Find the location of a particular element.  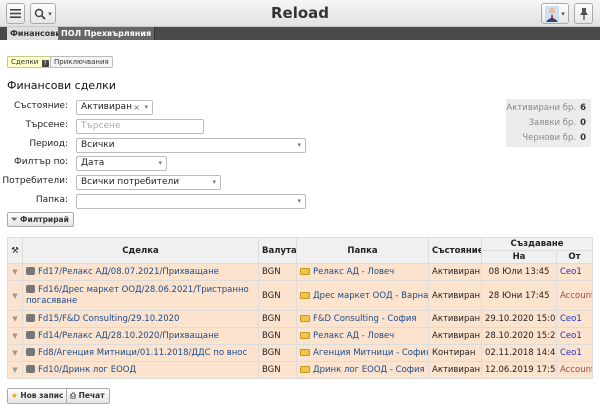

printer-icon: ⎙ is located at coordinates (73, 395).